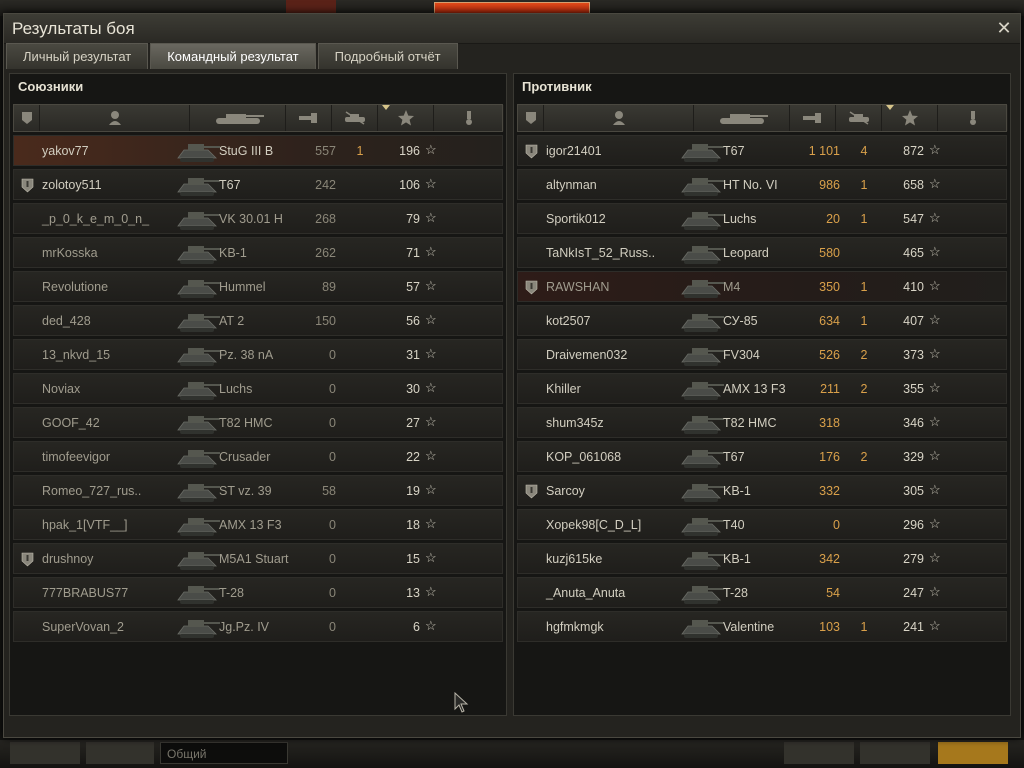  Describe the element at coordinates (762, 320) in the screenshot. I see `player-row: kot2507 СУ-85 634 1 407 ☆` at that location.